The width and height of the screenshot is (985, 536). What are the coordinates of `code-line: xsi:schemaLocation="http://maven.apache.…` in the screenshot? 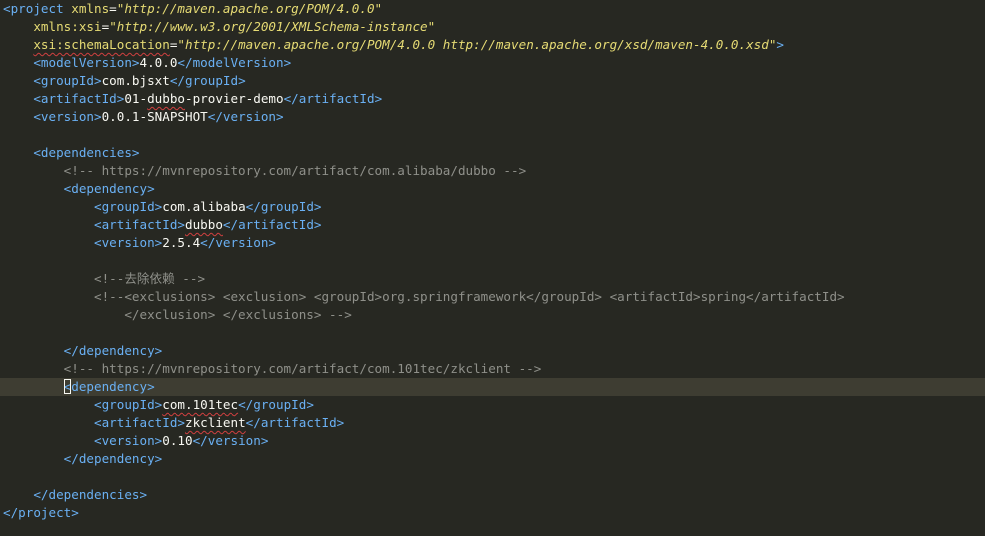 It's located at (492, 45).